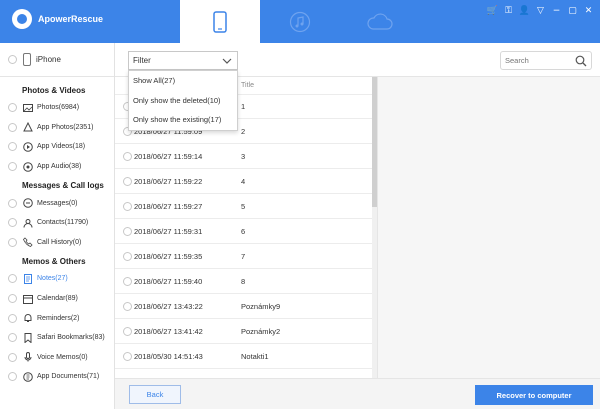 The width and height of the screenshot is (600, 409). What do you see at coordinates (556, 10) in the screenshot?
I see `minimize-icon: −` at bounding box center [556, 10].